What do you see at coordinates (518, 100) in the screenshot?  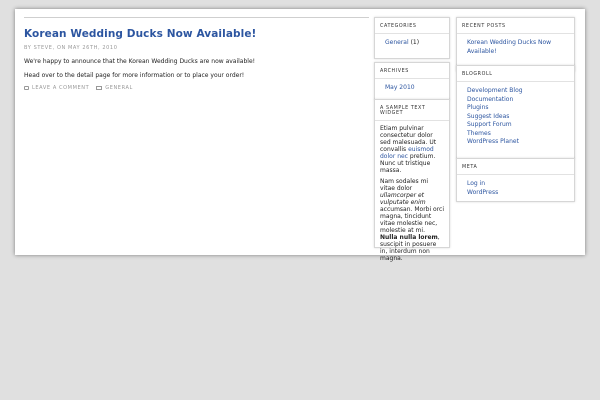 I see `list-item: Documentation` at bounding box center [518, 100].